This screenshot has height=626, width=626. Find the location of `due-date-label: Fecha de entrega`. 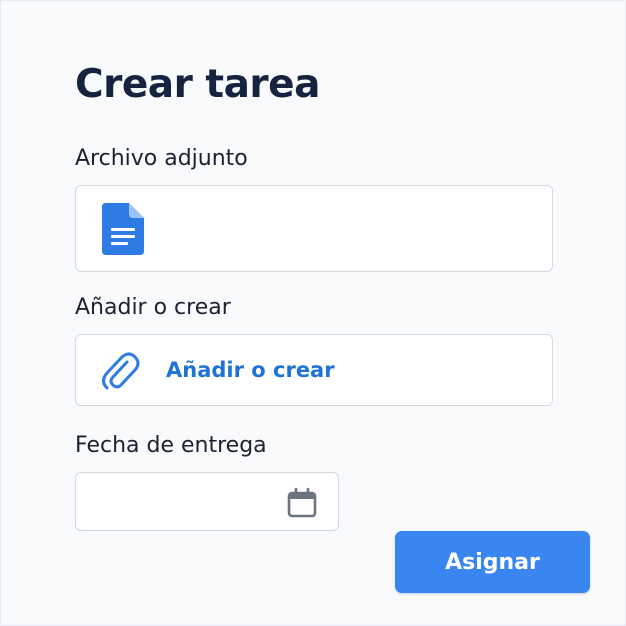

due-date-label: Fecha de entrega is located at coordinates (171, 445).